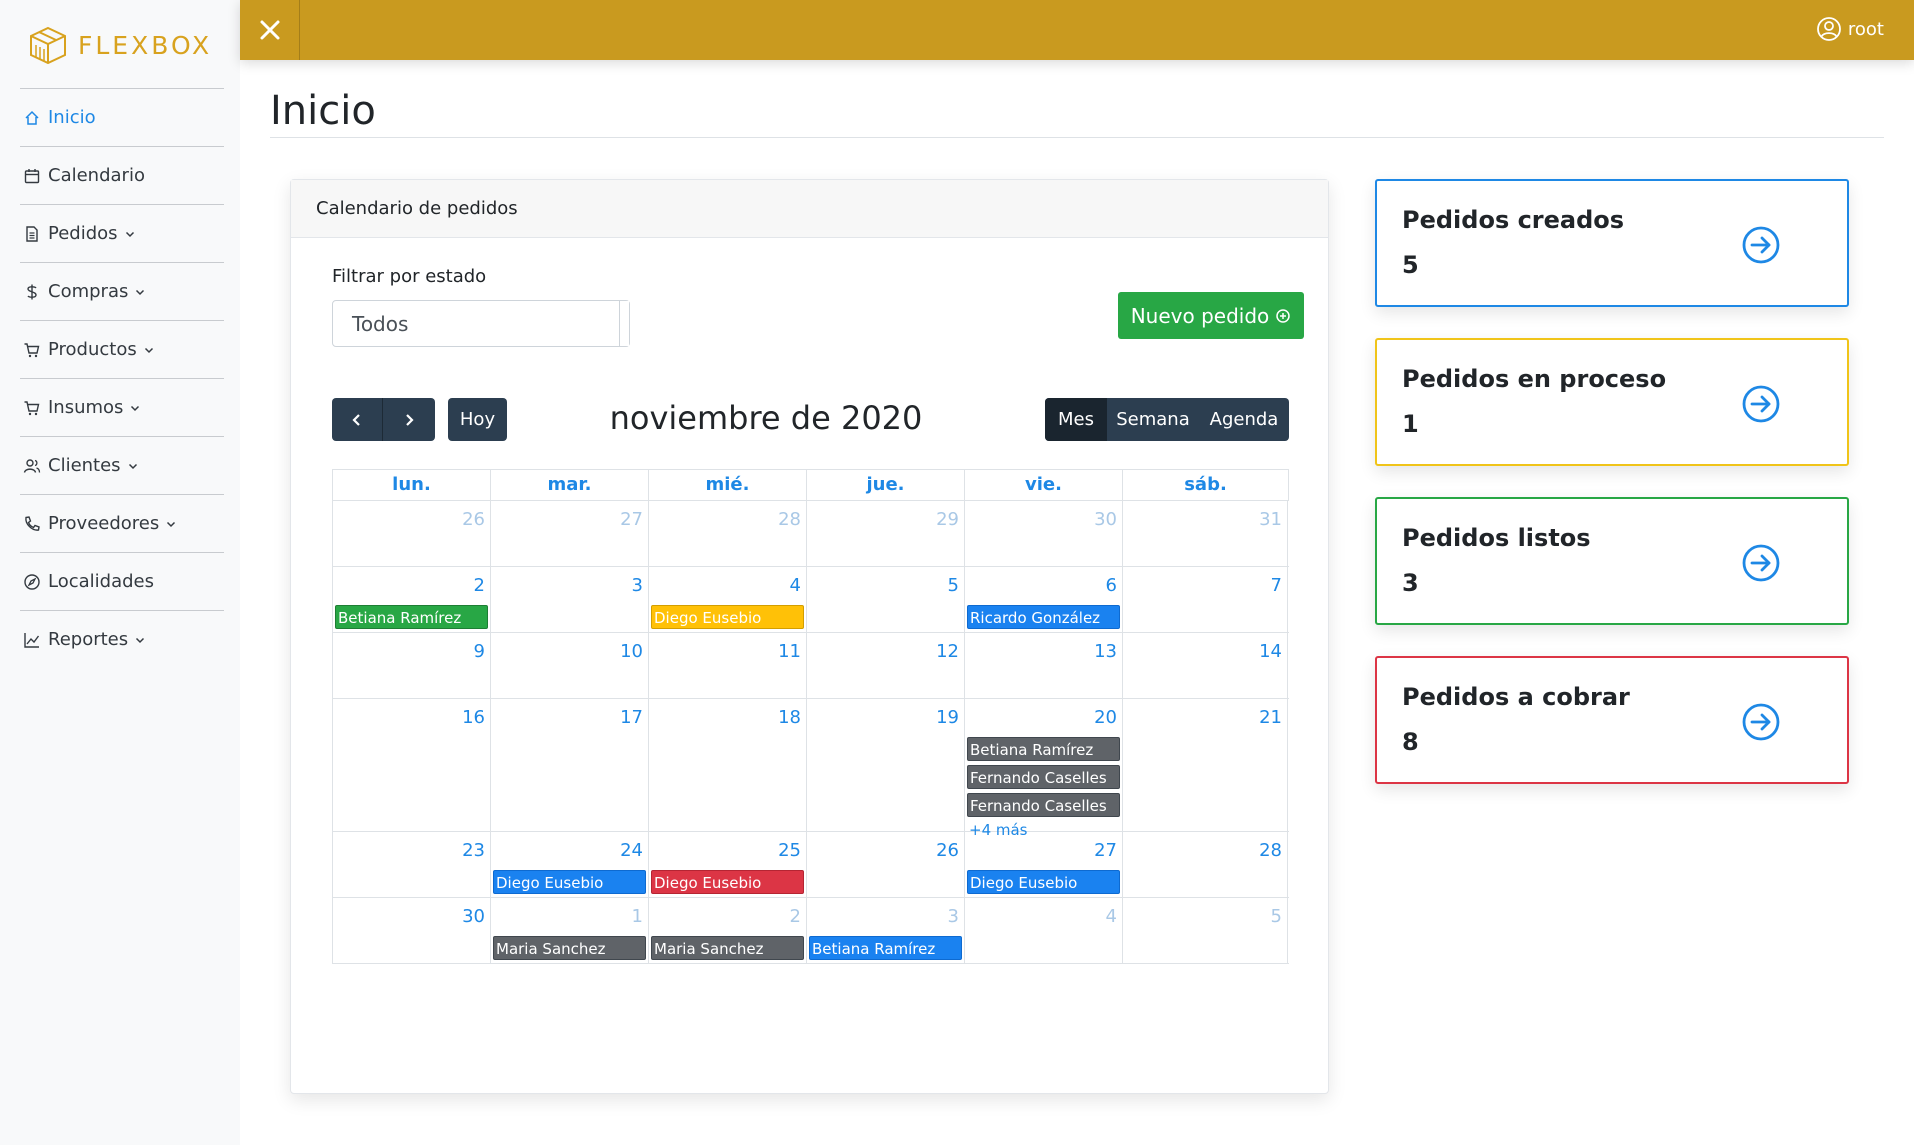 The height and width of the screenshot is (1145, 1914). What do you see at coordinates (1076, 419) in the screenshot?
I see `view-month-button: Mes` at bounding box center [1076, 419].